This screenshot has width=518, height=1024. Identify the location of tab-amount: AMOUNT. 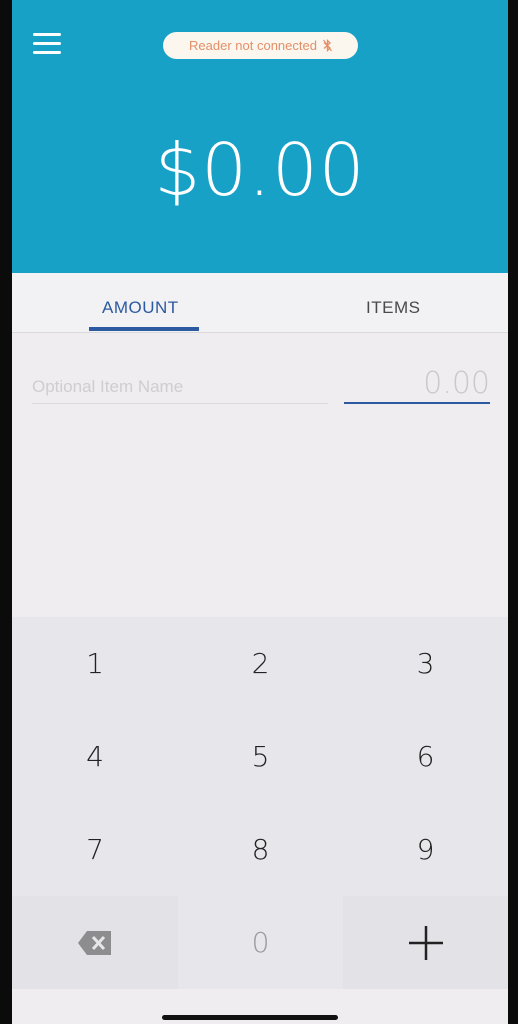
(140, 308).